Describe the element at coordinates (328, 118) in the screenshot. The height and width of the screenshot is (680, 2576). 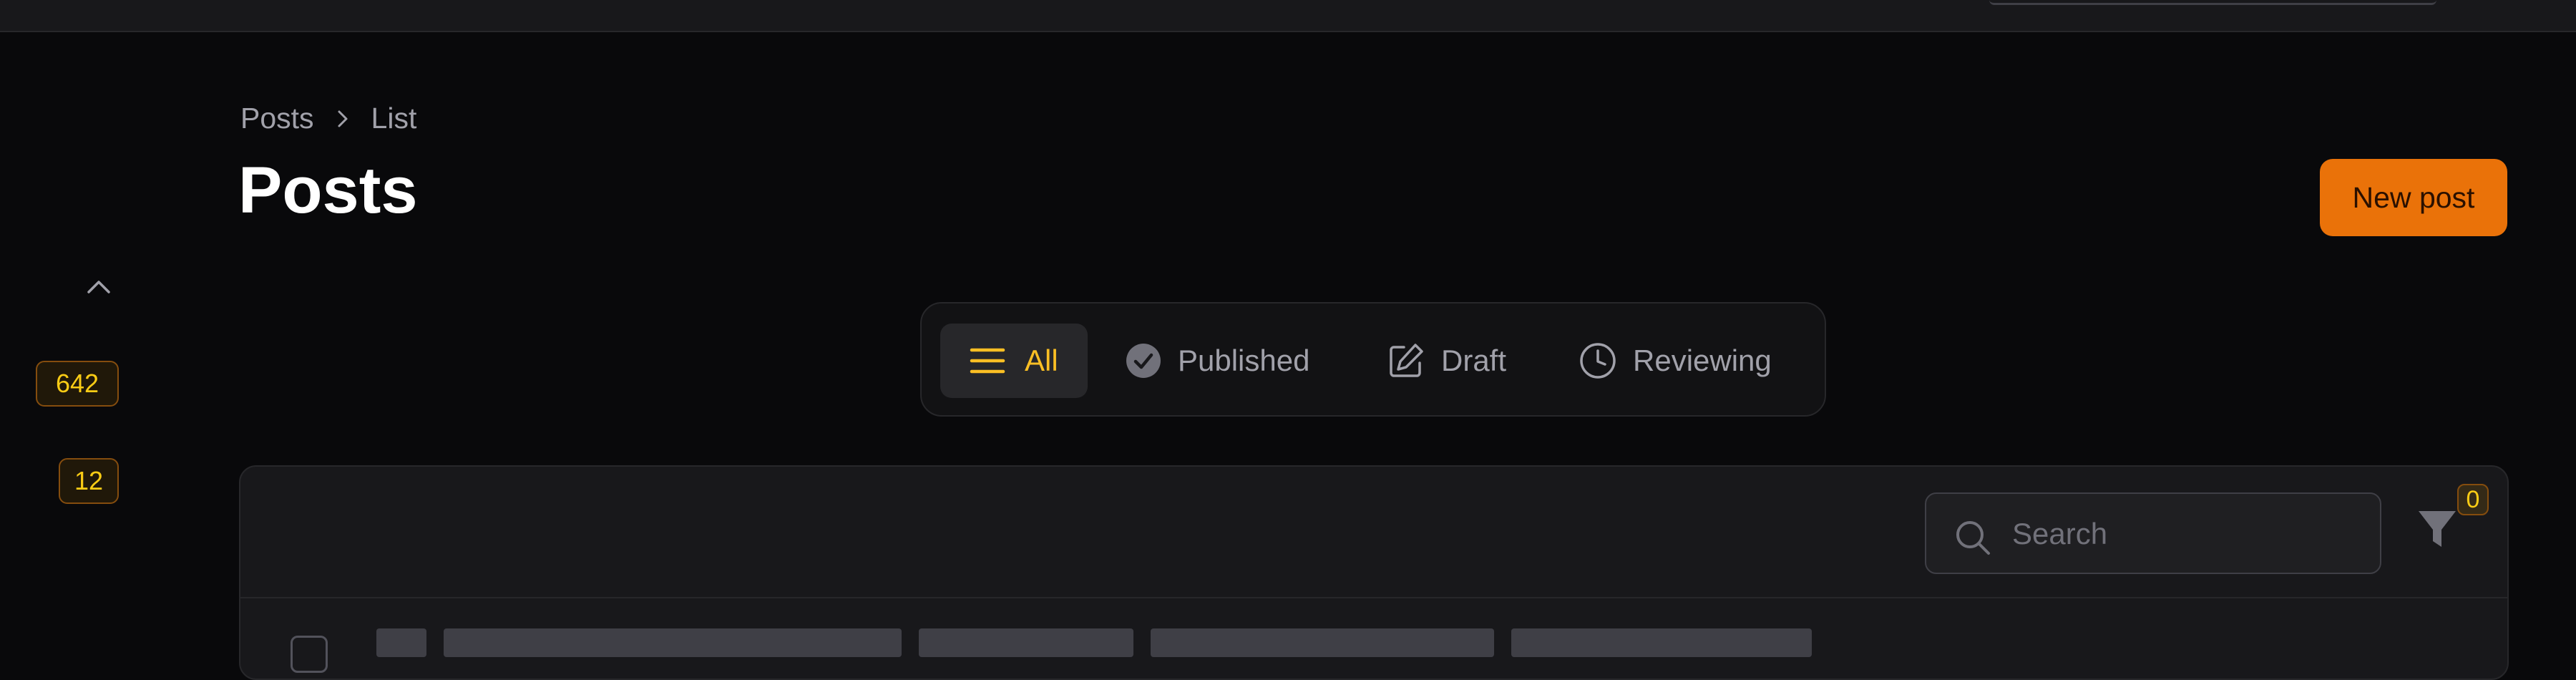
I see `breadcrumb: Posts List` at that location.